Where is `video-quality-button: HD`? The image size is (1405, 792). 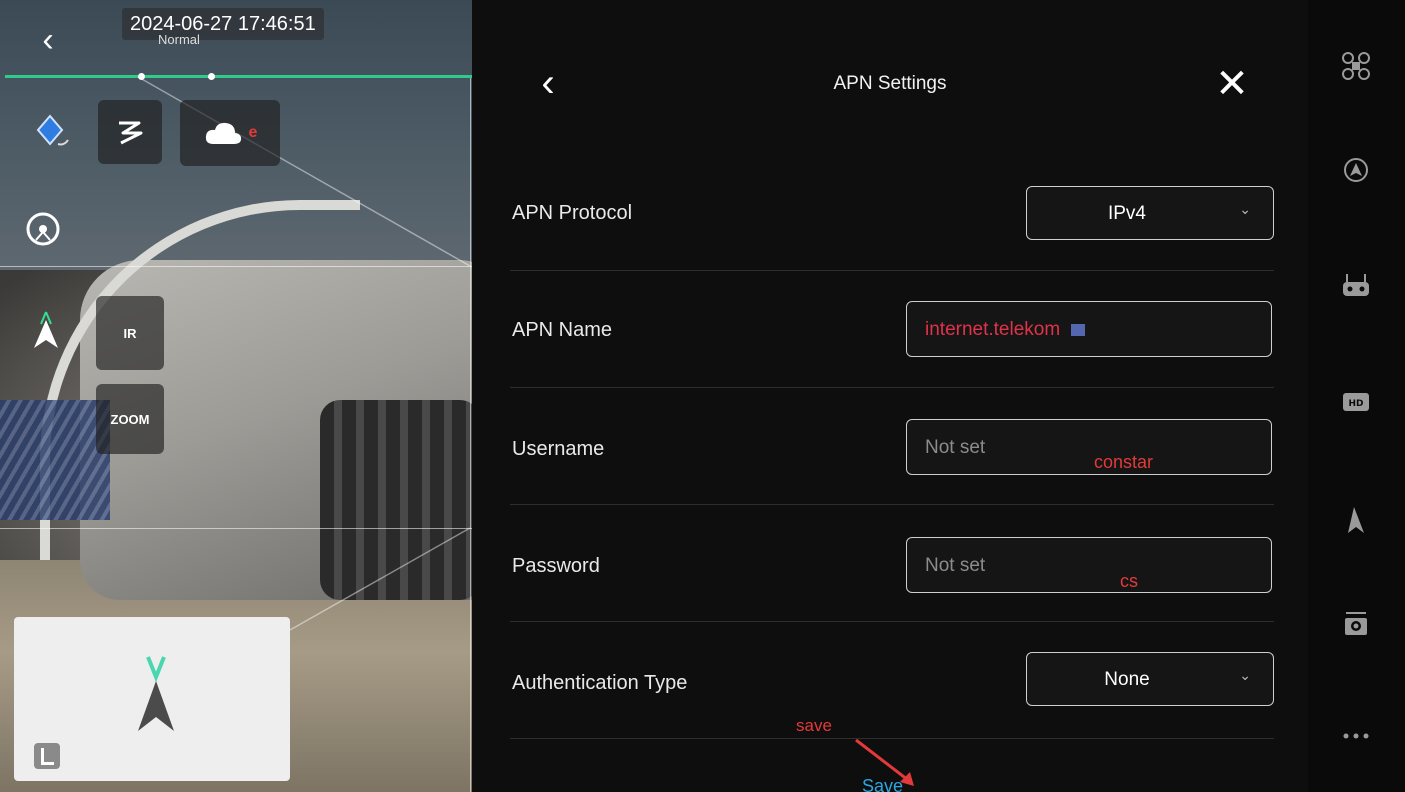
video-quality-button: HD is located at coordinates (1356, 402).